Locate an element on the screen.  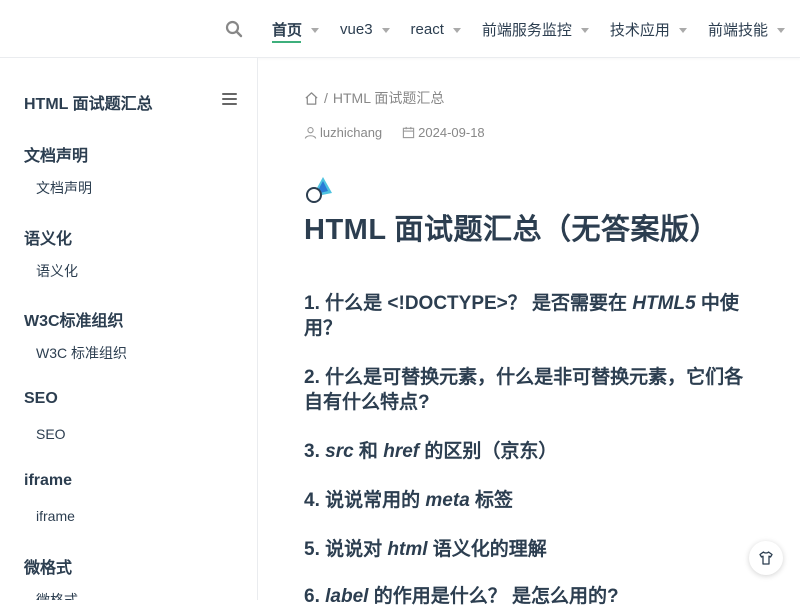
sidebar-group-title: iframe is located at coordinates (48, 481).